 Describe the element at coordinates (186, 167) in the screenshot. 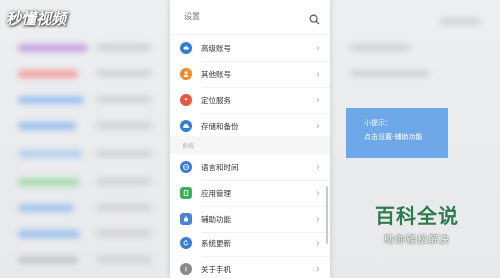

I see `globe-icon` at that location.